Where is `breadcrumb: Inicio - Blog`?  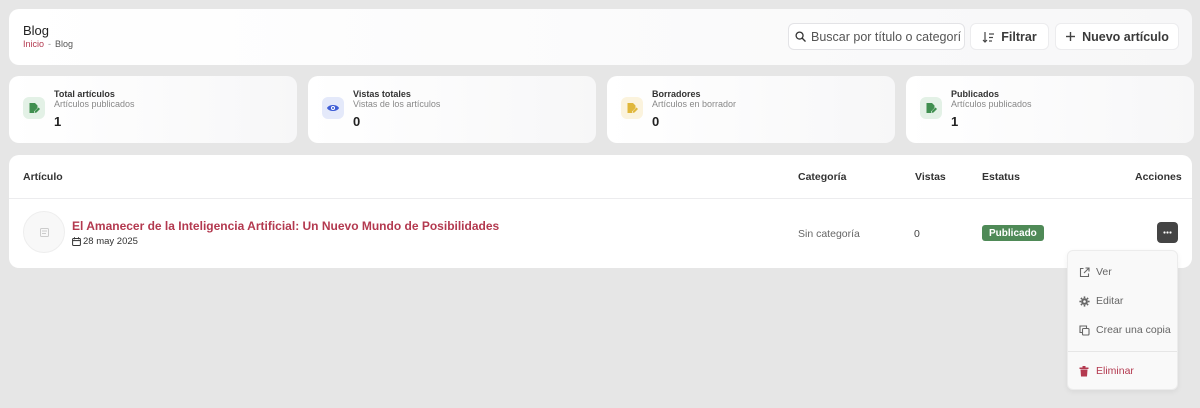 breadcrumb: Inicio - Blog is located at coordinates (48, 44).